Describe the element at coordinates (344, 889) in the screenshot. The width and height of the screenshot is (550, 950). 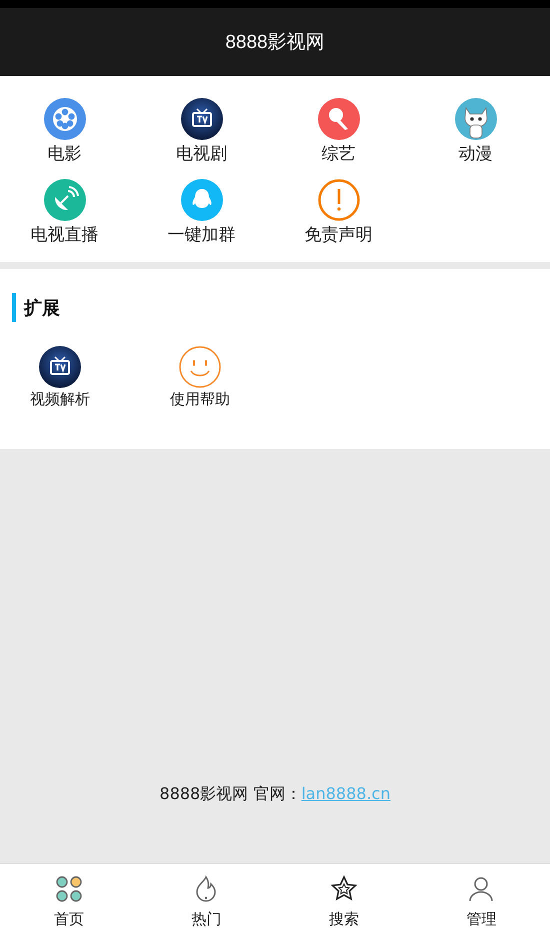
I see `star-icon` at that location.